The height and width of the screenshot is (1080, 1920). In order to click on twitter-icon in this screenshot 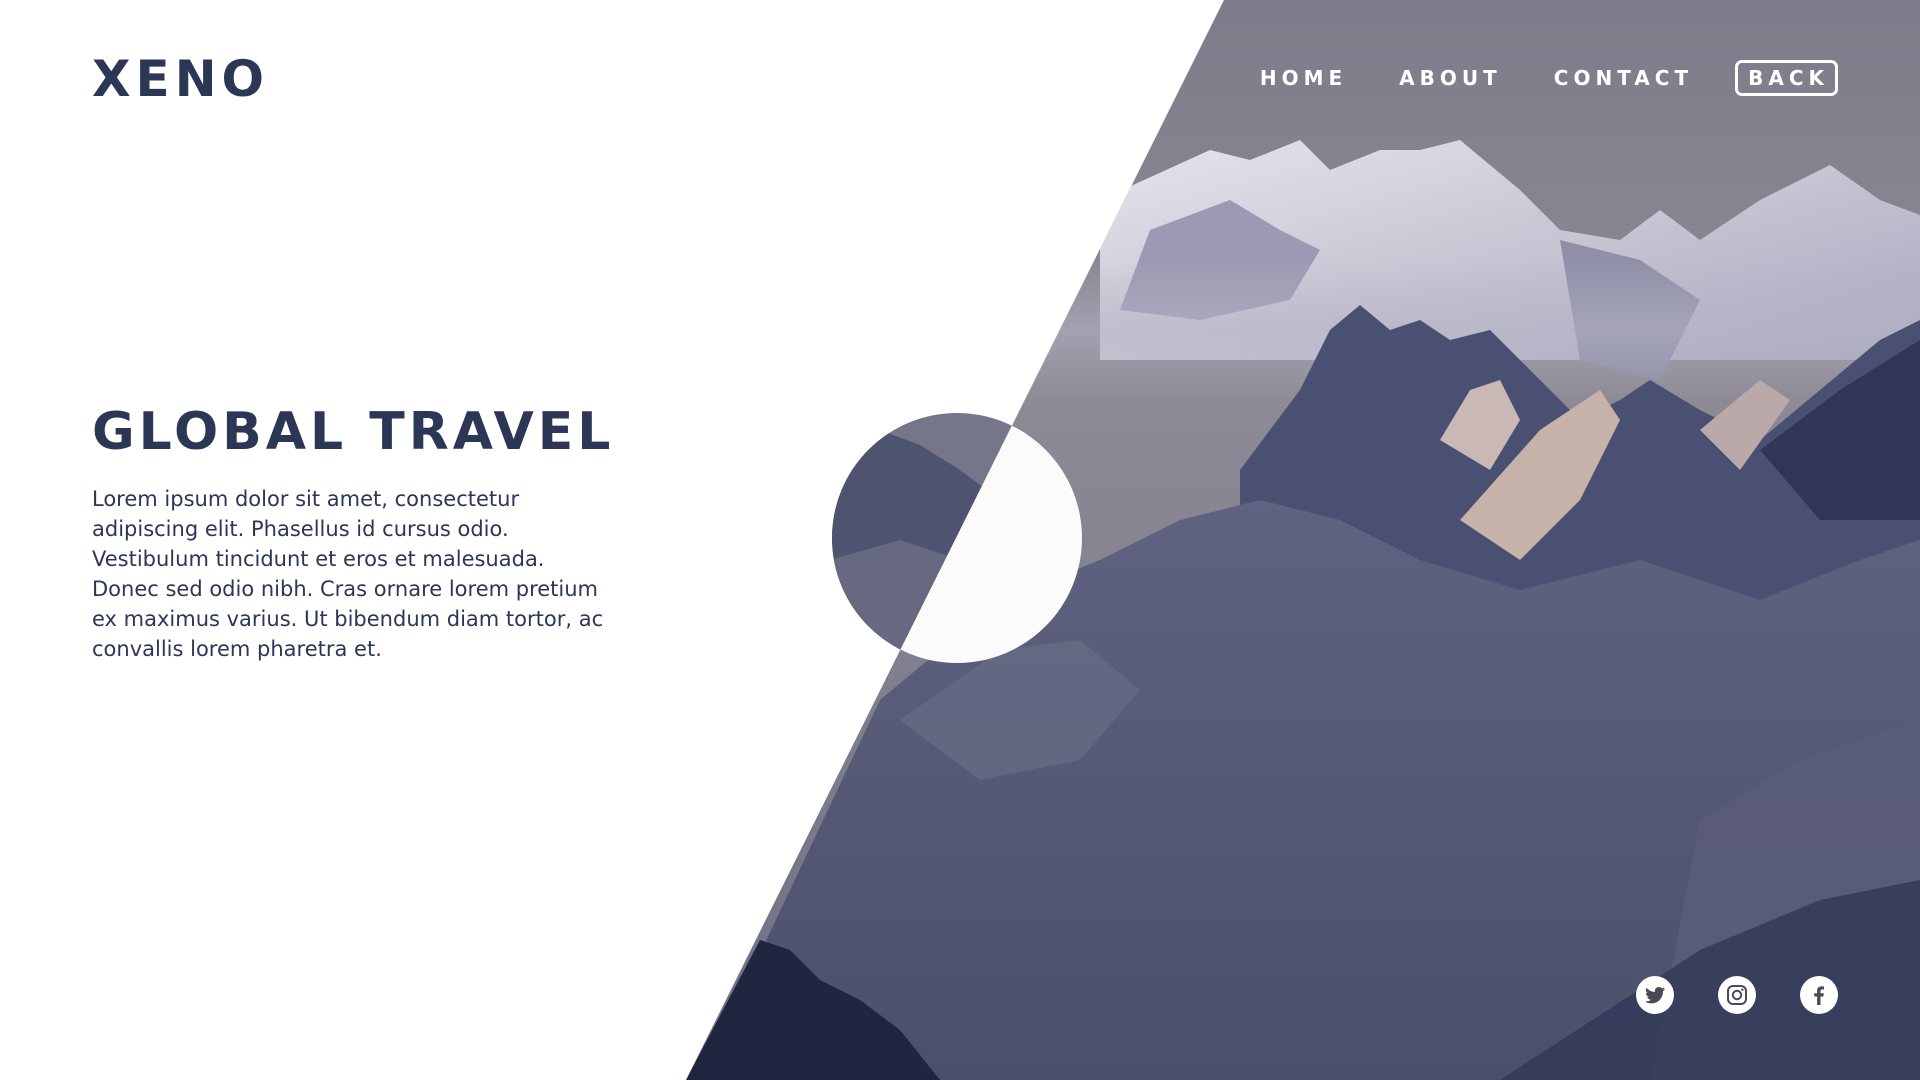, I will do `click(1655, 995)`.